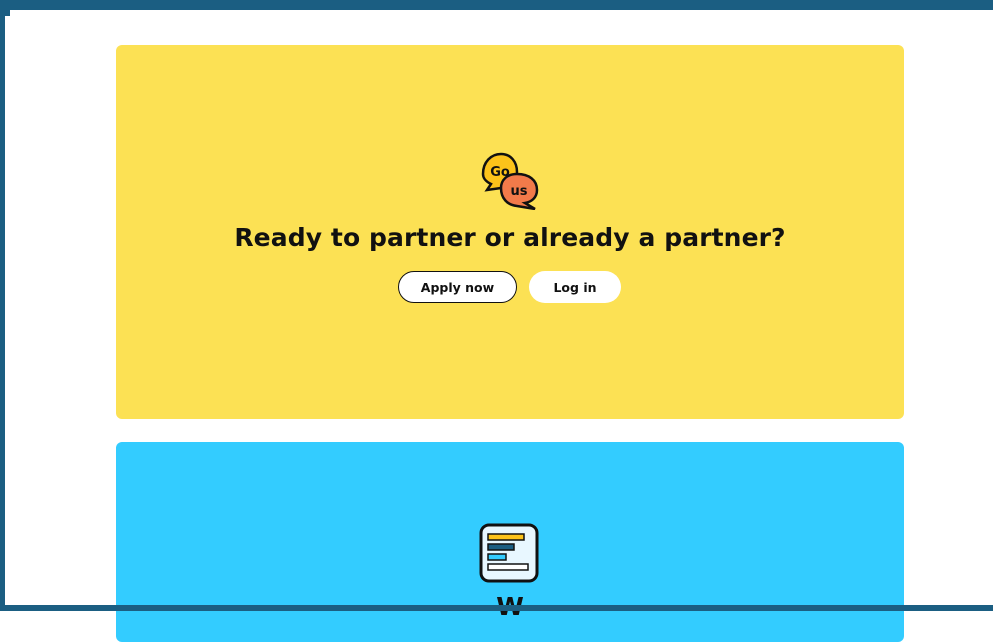  Describe the element at coordinates (509, 553) in the screenshot. I see `data-chart-icon` at that location.